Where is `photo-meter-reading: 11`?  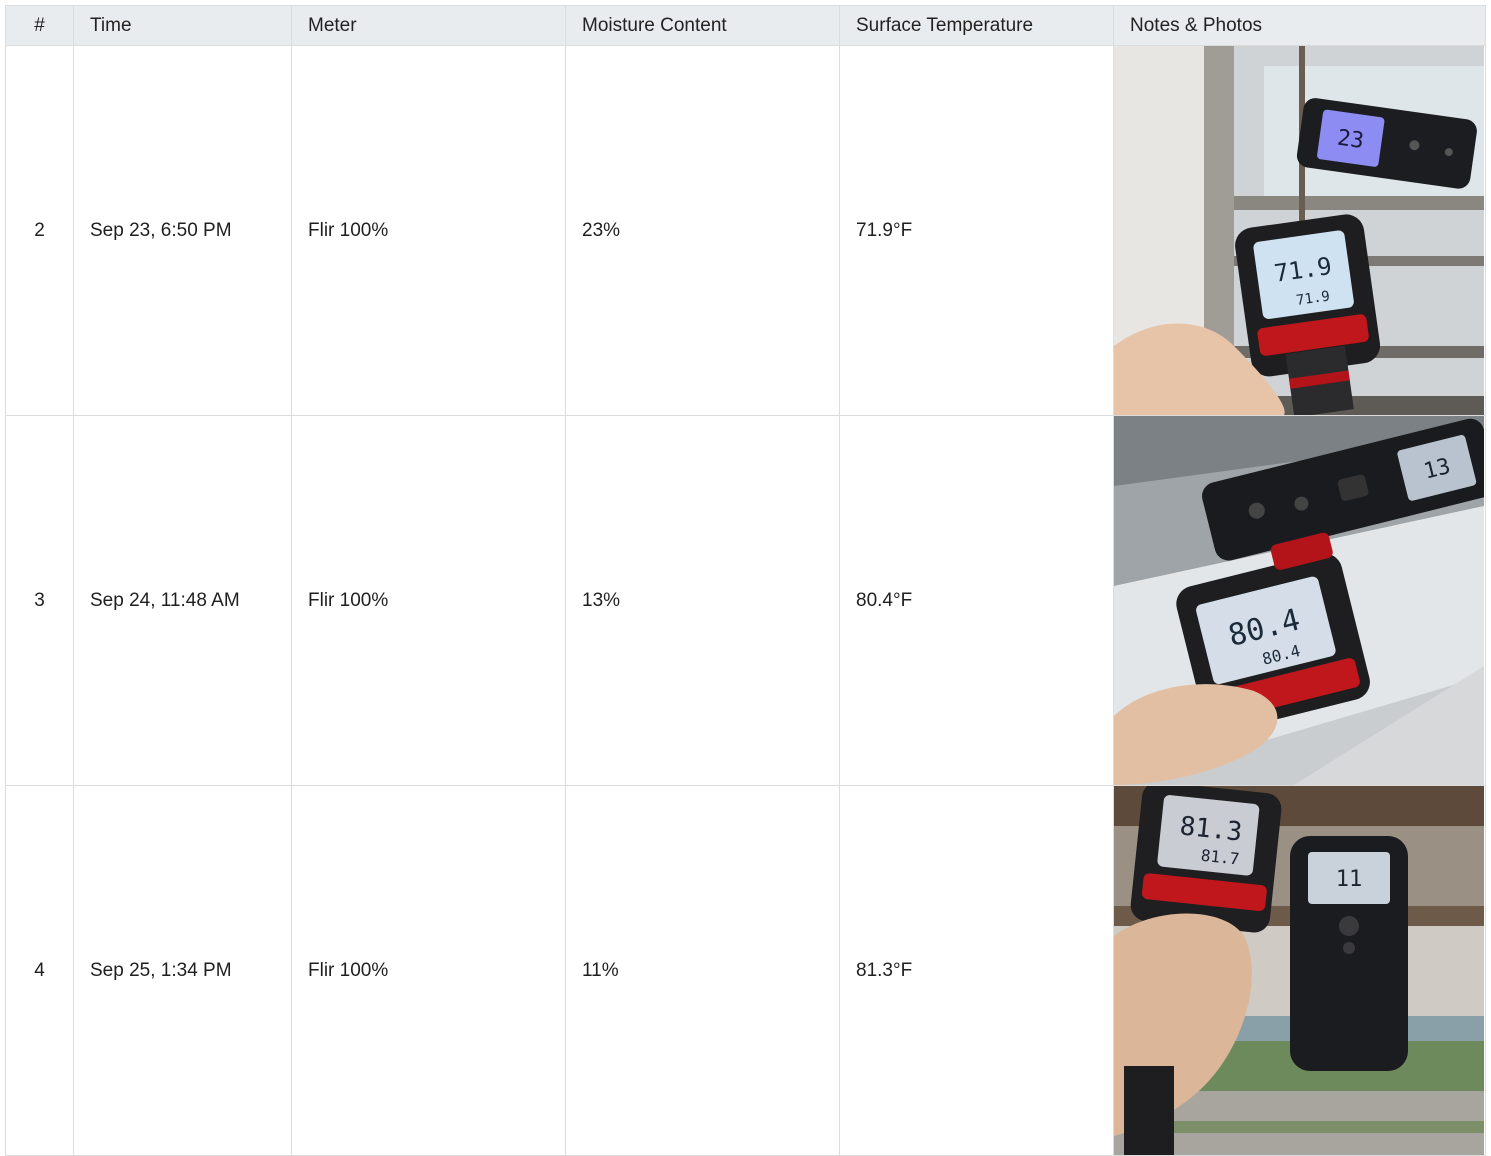 photo-meter-reading: 11 is located at coordinates (1349, 879).